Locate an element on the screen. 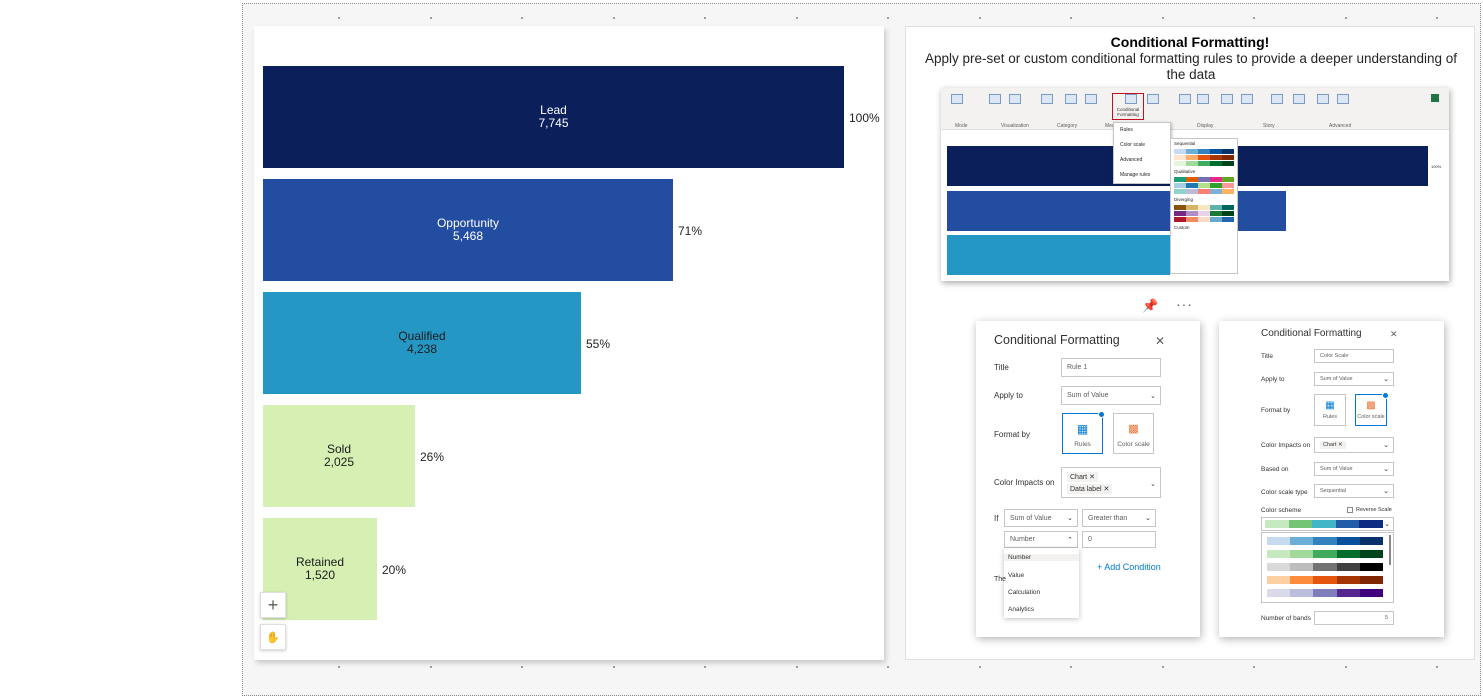 This screenshot has height=699, width=1483. pin-icon: 📌 is located at coordinates (1150, 306).